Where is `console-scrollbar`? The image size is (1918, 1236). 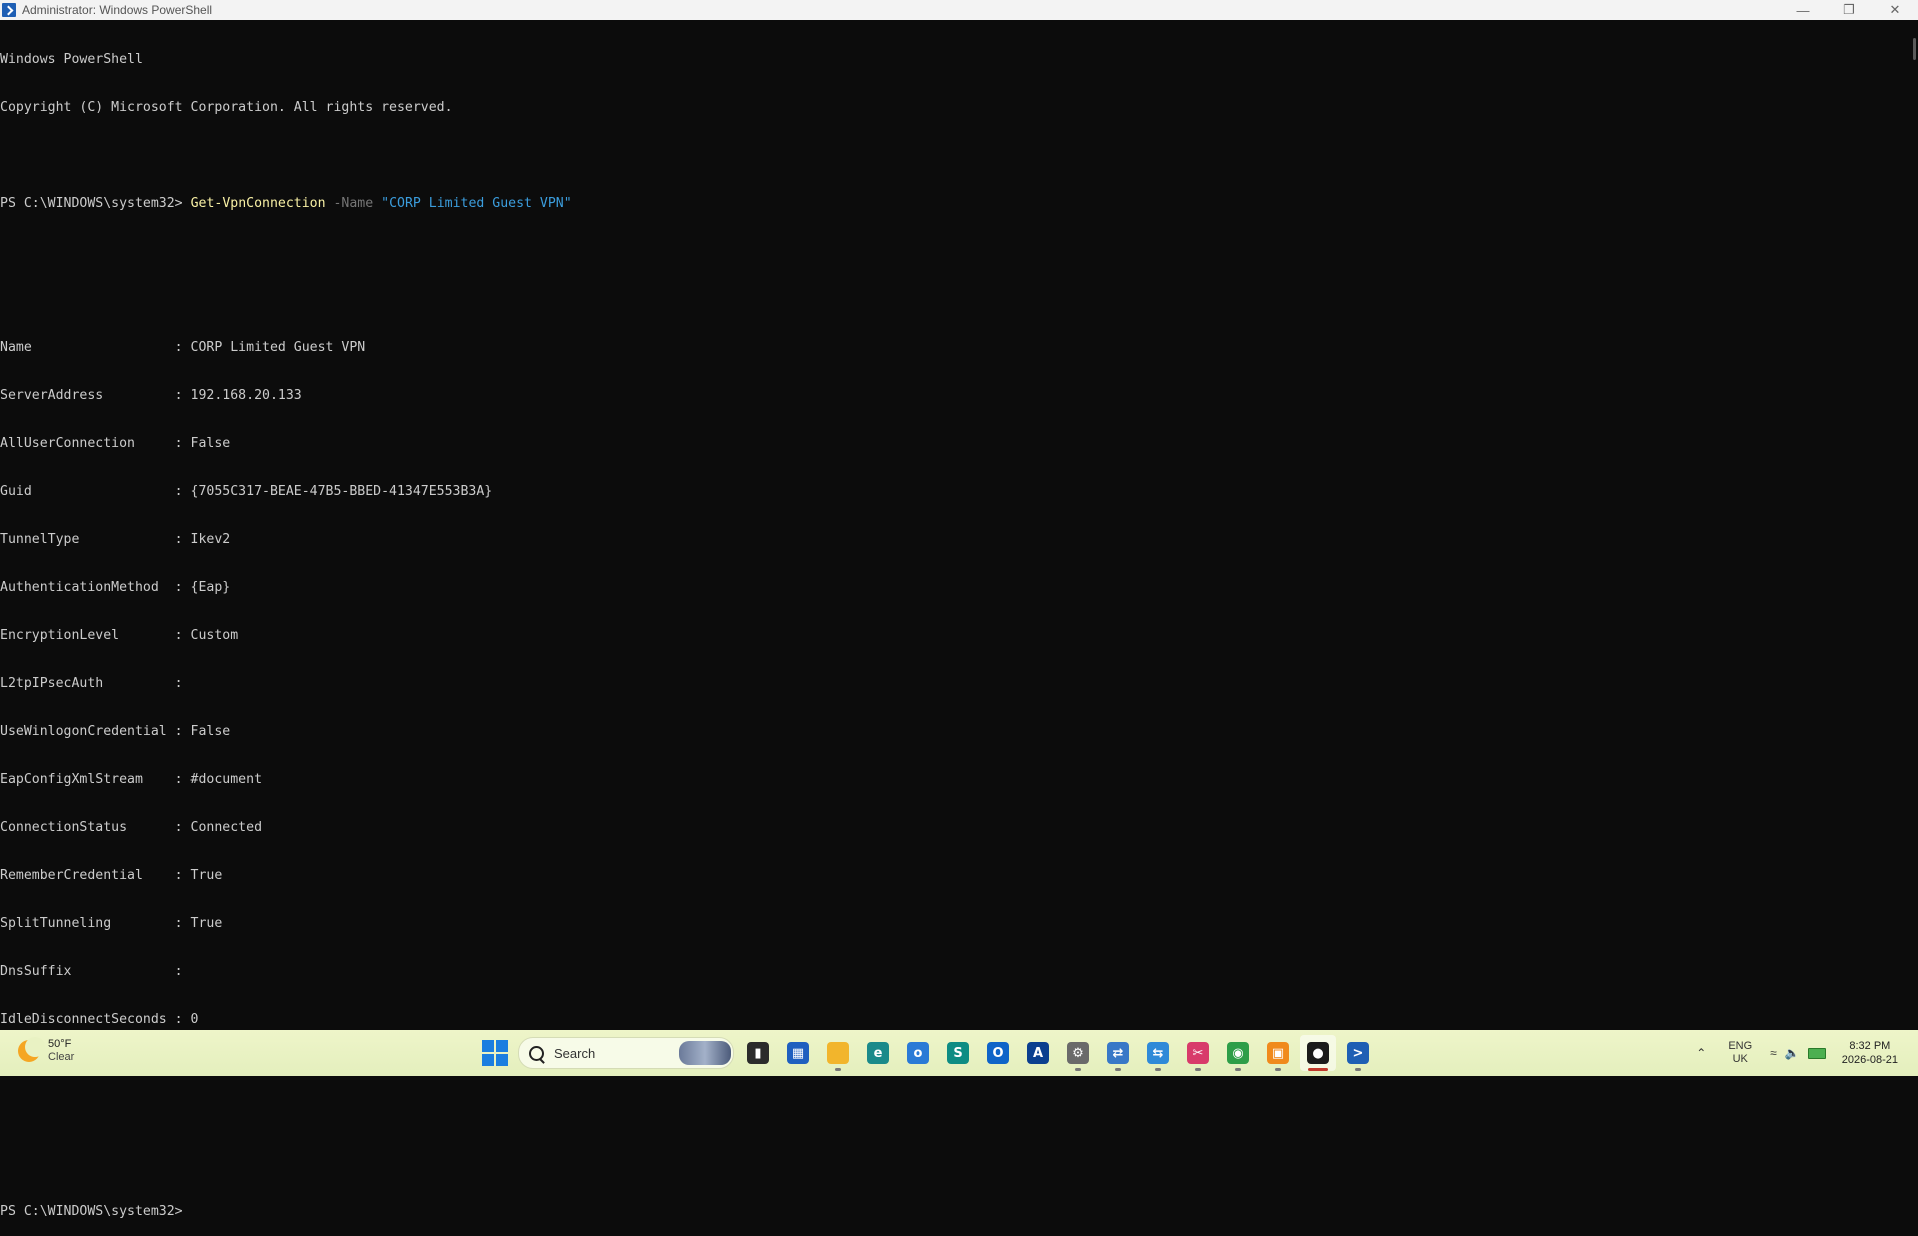
console-scrollbar is located at coordinates (1914, 525).